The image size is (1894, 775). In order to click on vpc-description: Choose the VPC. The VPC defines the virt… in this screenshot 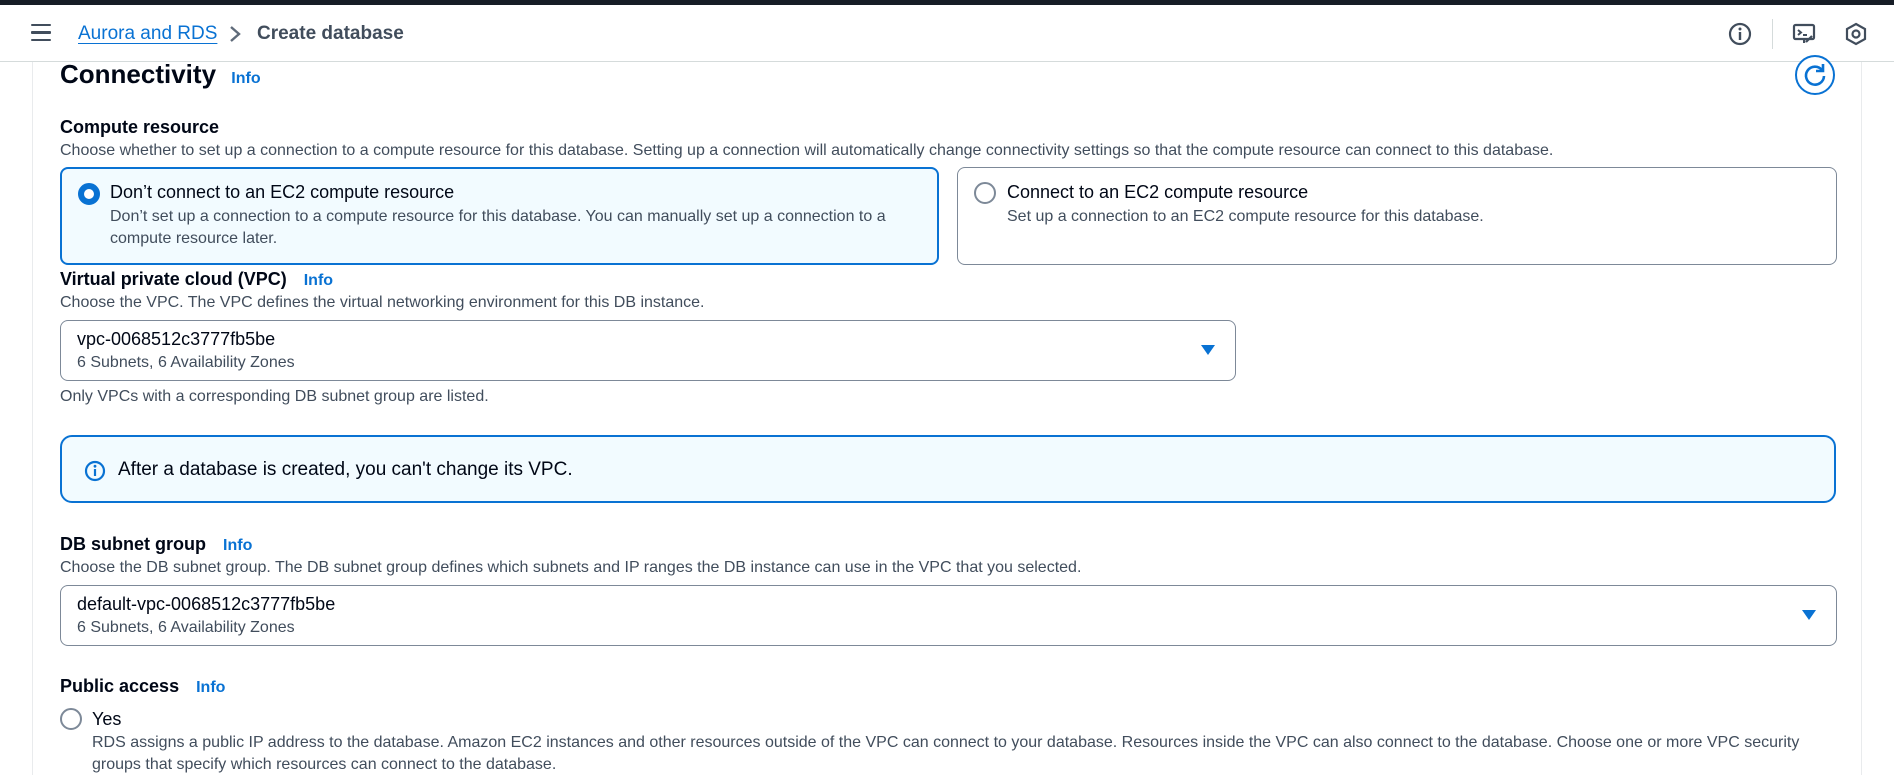, I will do `click(382, 302)`.